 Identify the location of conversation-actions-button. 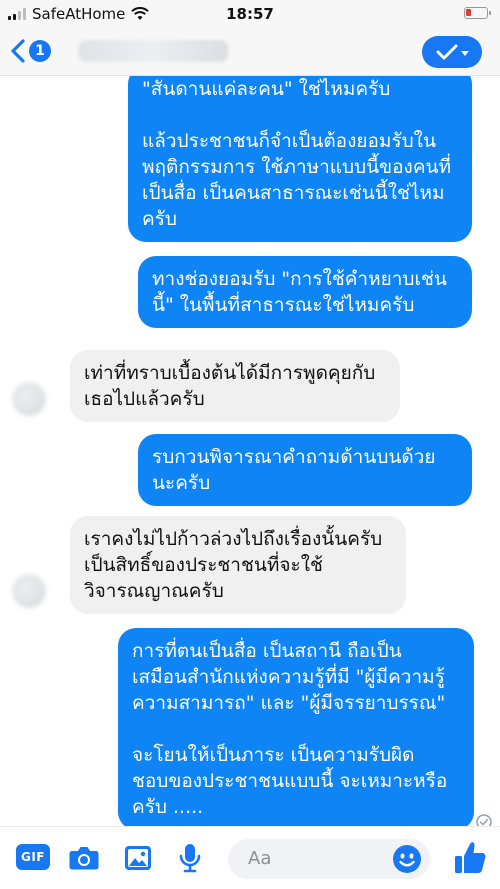
(452, 52).